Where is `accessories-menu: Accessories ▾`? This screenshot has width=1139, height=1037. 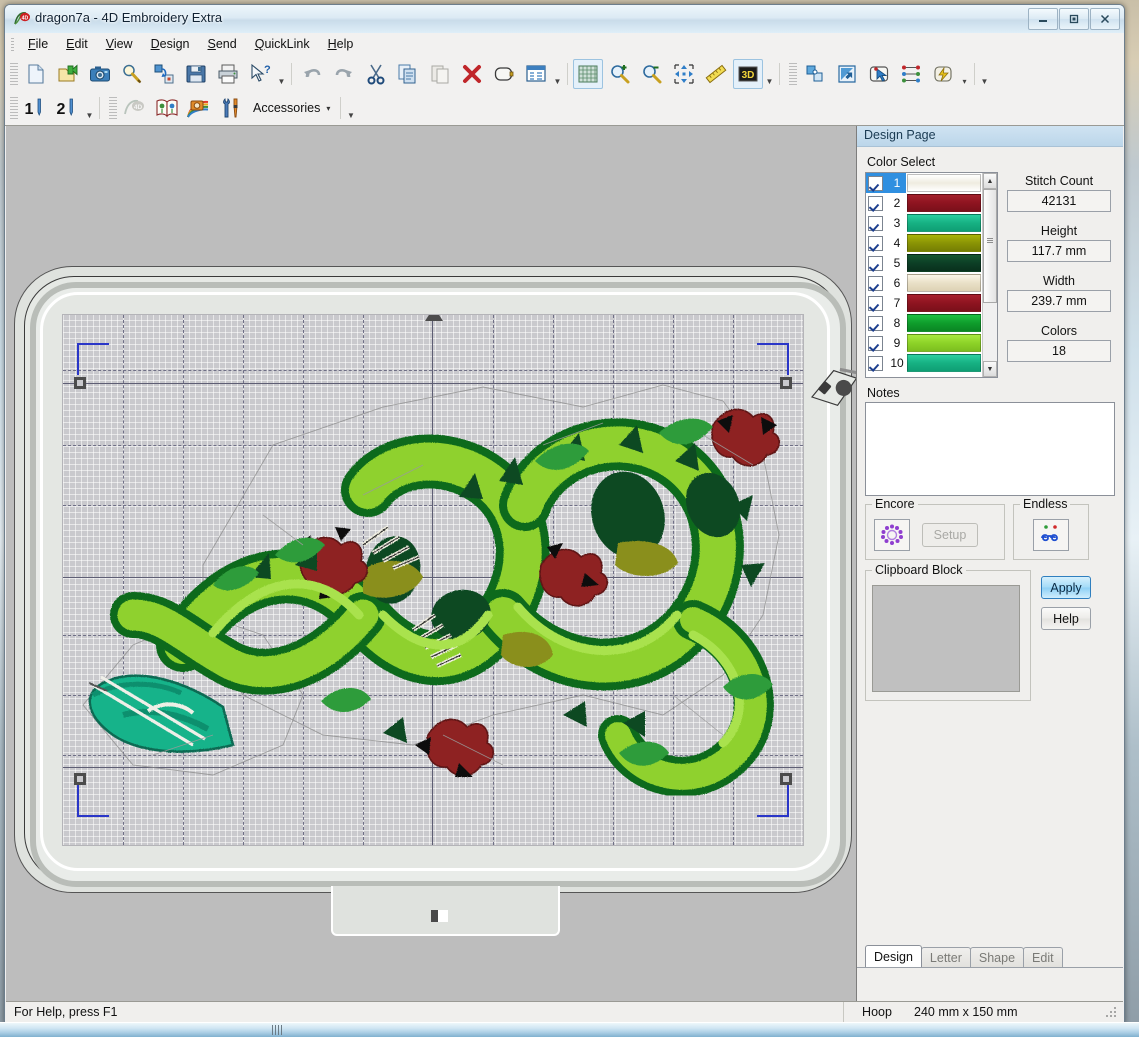 accessories-menu: Accessories ▾ is located at coordinates (291, 108).